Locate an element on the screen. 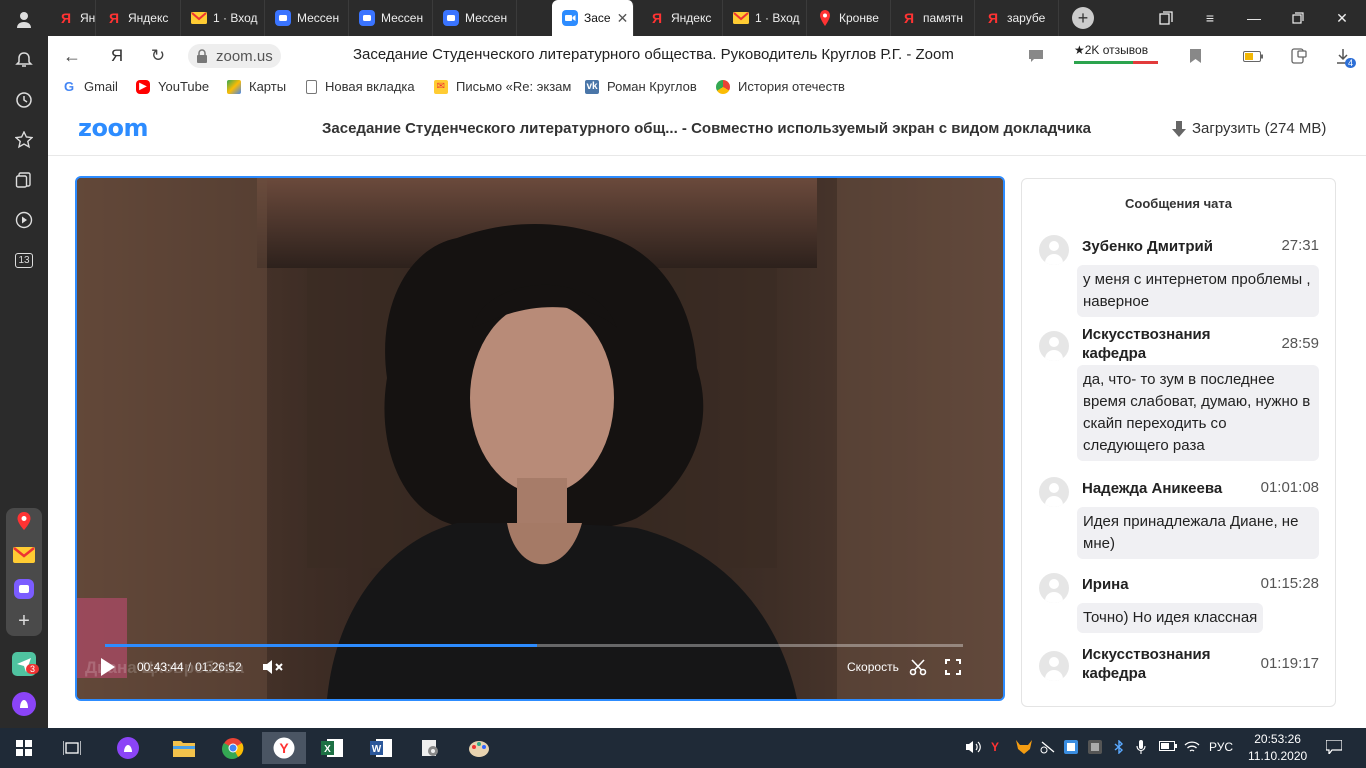 The width and height of the screenshot is (1366, 768). tab-9: Кронве is located at coordinates (849, 18).